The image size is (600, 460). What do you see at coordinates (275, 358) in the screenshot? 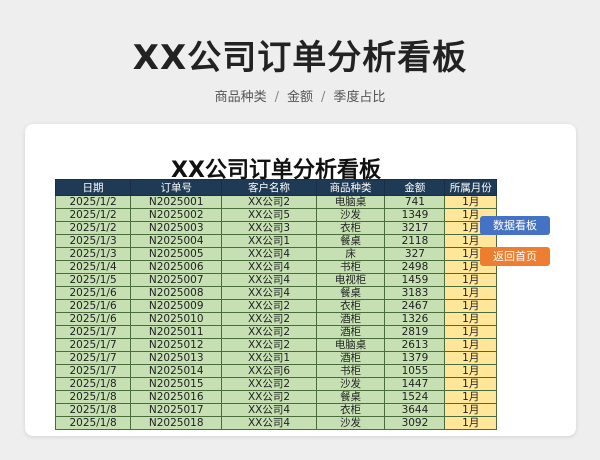
I see `table-row: 2025/1/7 N2025013 XX公司1 酒柜 1379 1月` at bounding box center [275, 358].